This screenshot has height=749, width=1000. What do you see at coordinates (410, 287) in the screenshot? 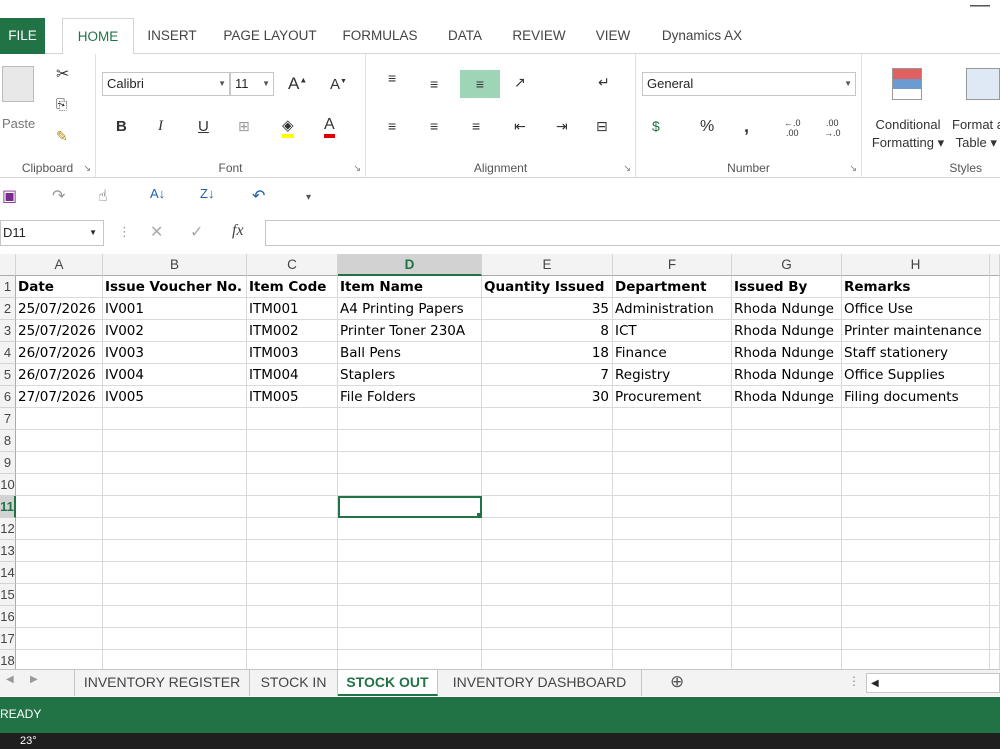
I see `header-cell: Item Name` at bounding box center [410, 287].